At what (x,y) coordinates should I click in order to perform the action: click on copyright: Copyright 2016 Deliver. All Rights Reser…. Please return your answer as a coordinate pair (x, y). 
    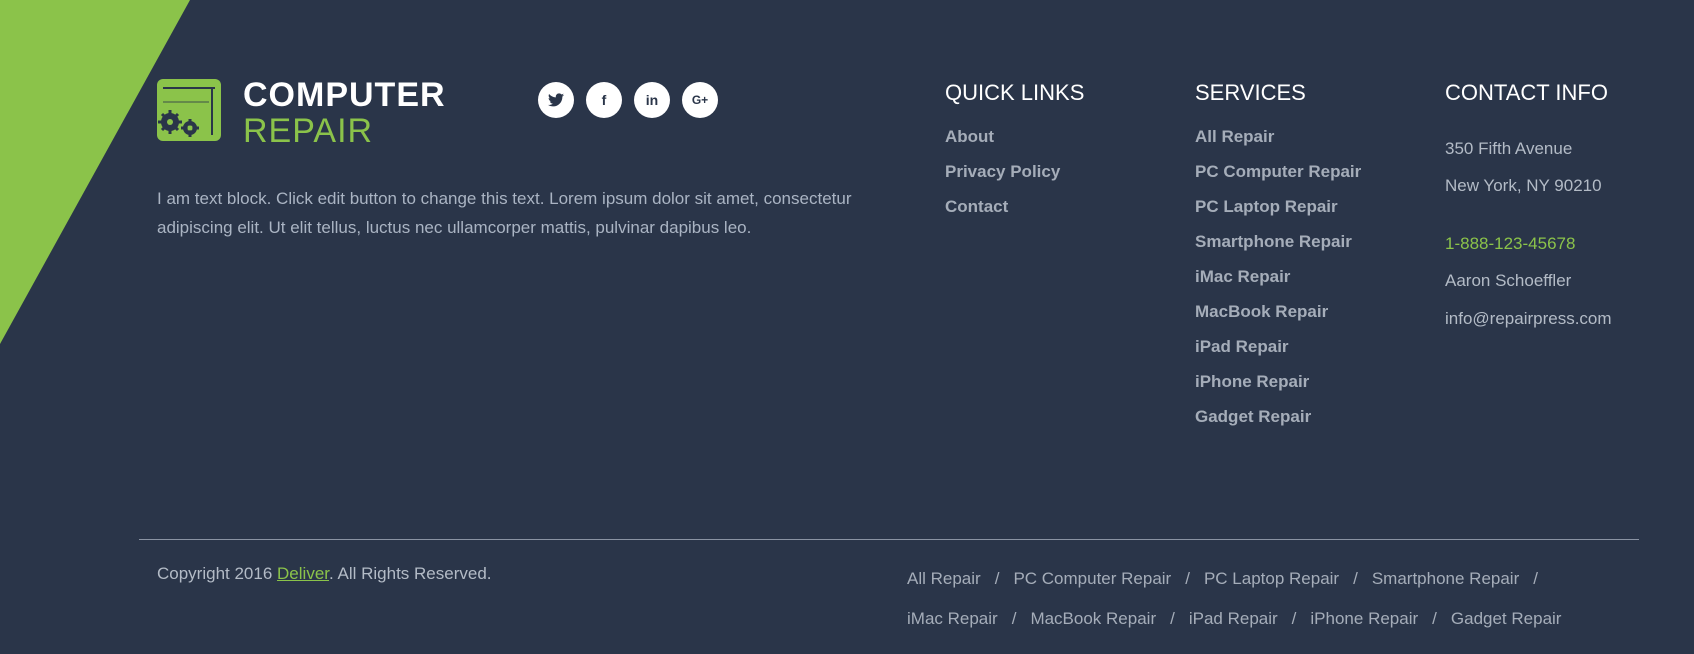
    Looking at the image, I should click on (324, 574).